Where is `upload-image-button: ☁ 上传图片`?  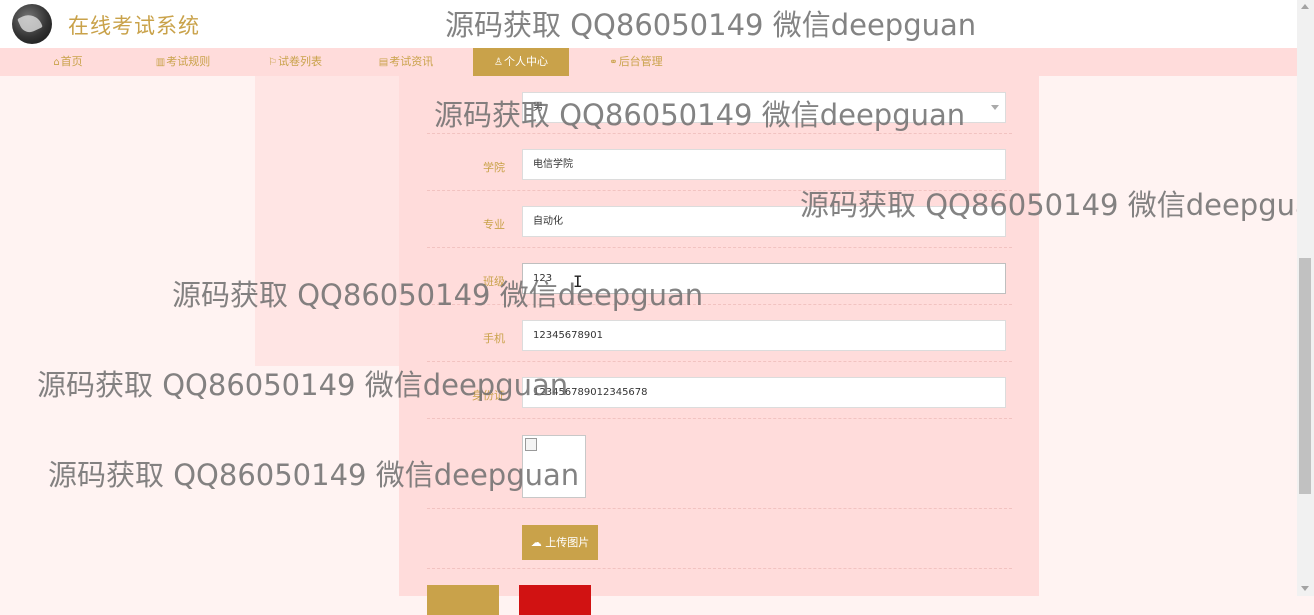
upload-image-button: ☁ 上传图片 is located at coordinates (560, 542).